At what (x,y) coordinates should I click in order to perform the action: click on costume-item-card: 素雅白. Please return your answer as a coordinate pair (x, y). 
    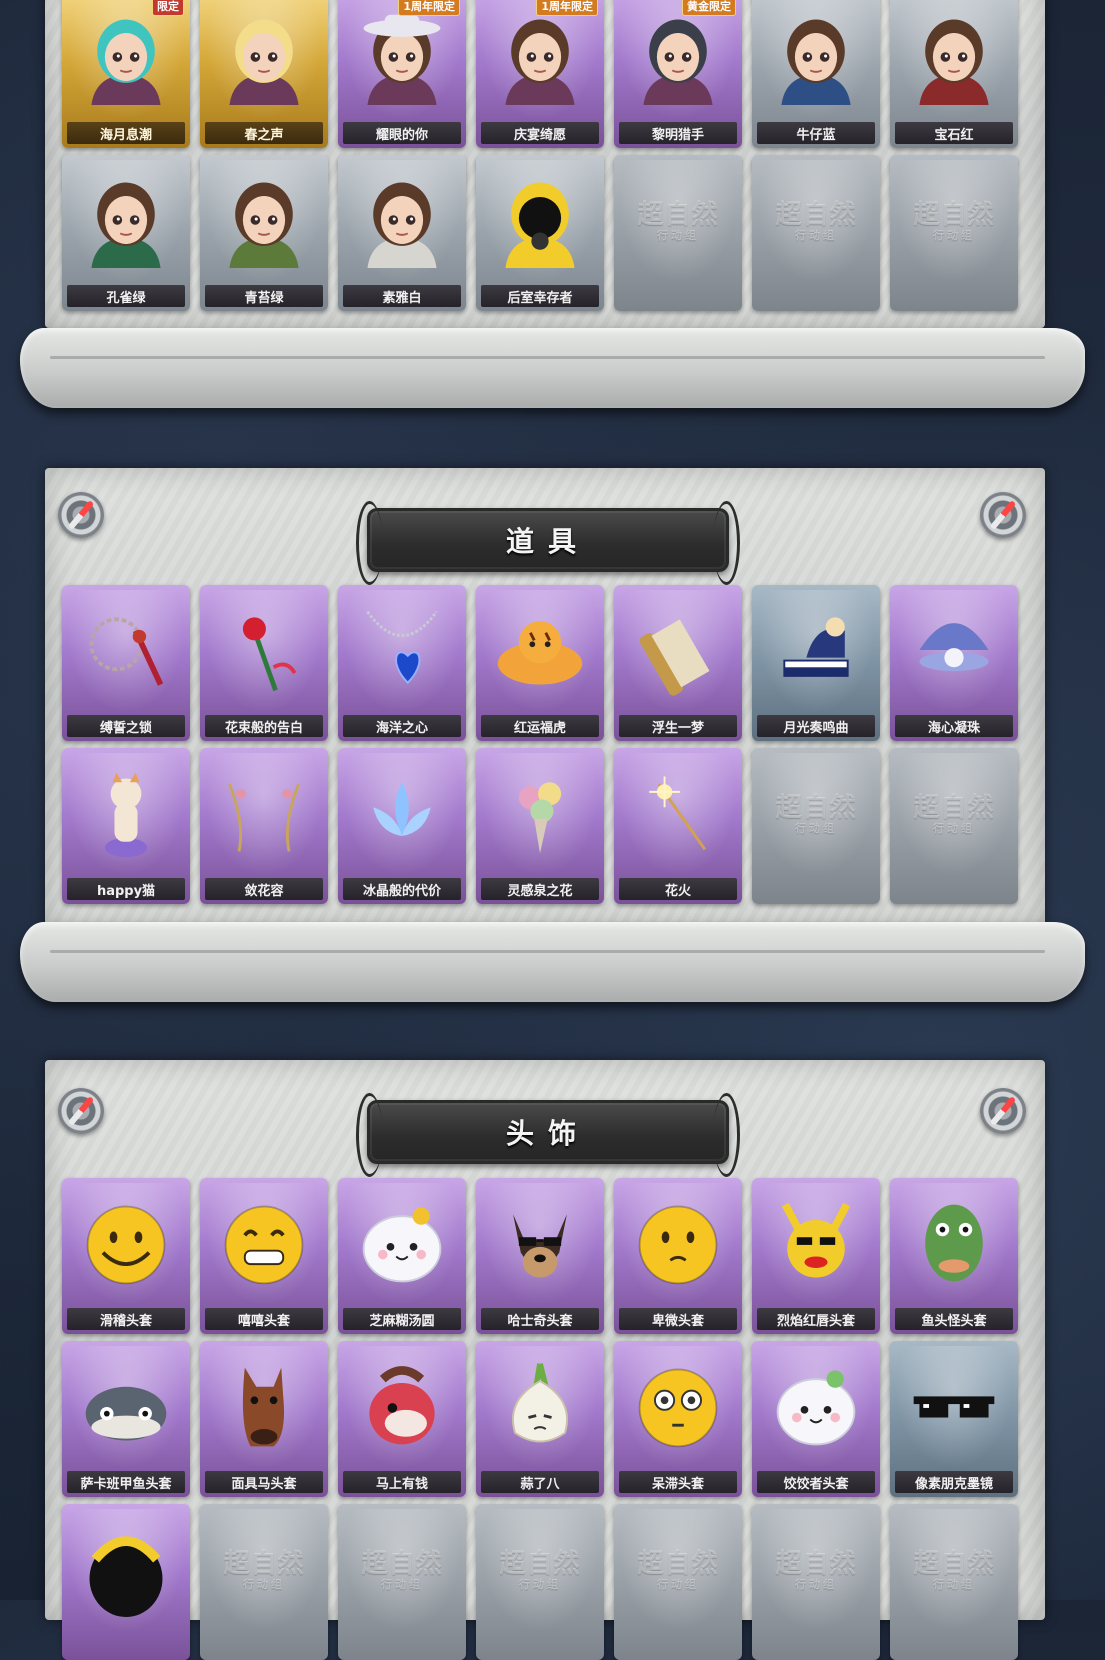
    Looking at the image, I should click on (402, 233).